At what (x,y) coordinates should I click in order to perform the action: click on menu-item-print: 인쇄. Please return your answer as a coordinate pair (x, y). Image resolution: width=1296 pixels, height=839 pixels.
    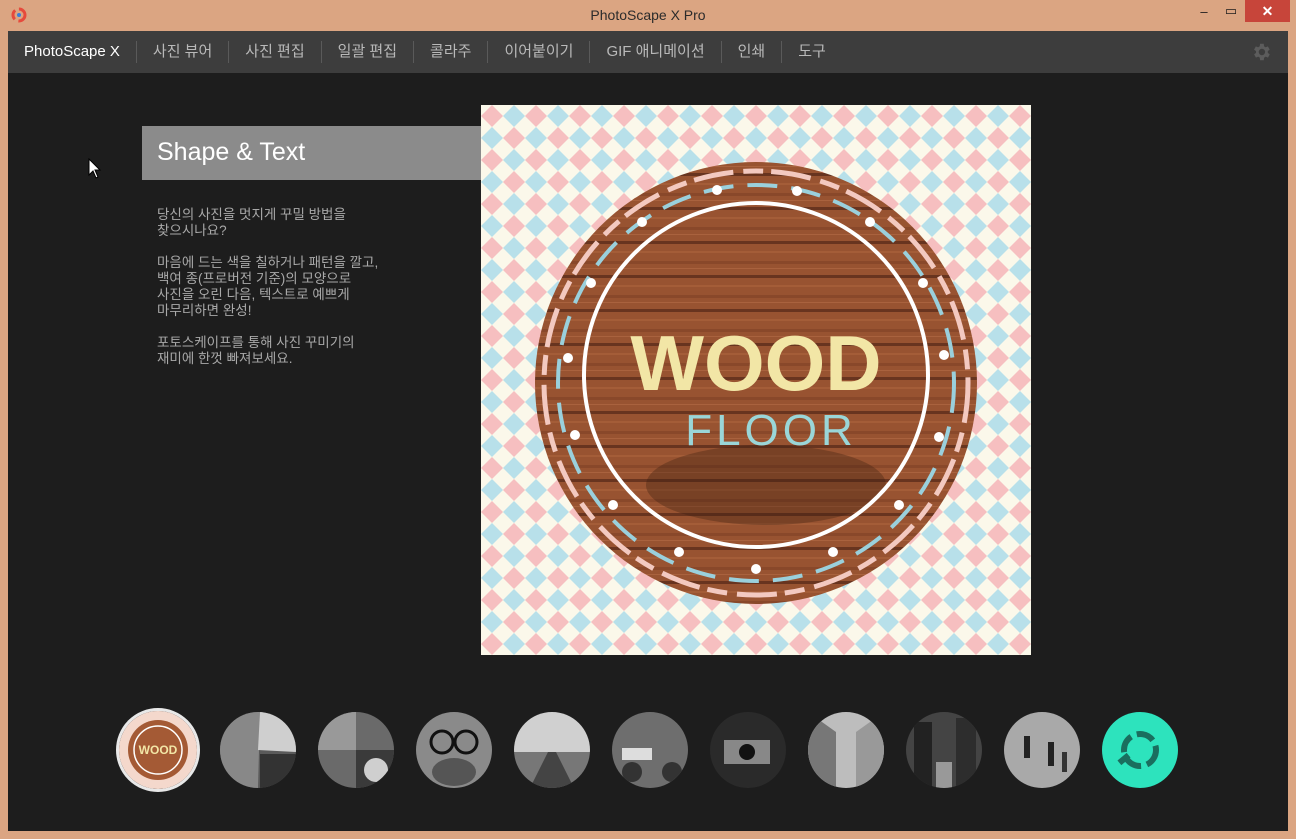
    Looking at the image, I should click on (752, 52).